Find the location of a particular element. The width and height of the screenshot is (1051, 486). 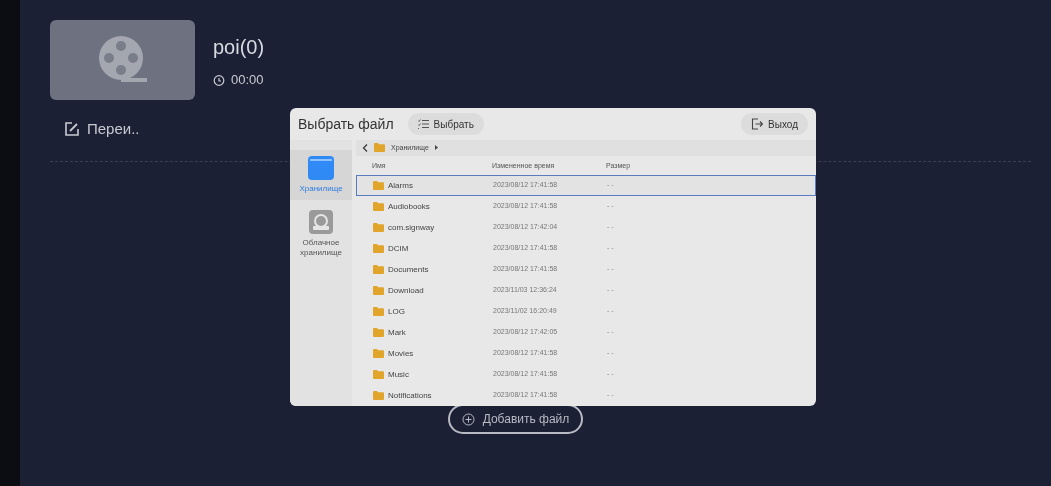

file-name: DCIM is located at coordinates (398, 248).